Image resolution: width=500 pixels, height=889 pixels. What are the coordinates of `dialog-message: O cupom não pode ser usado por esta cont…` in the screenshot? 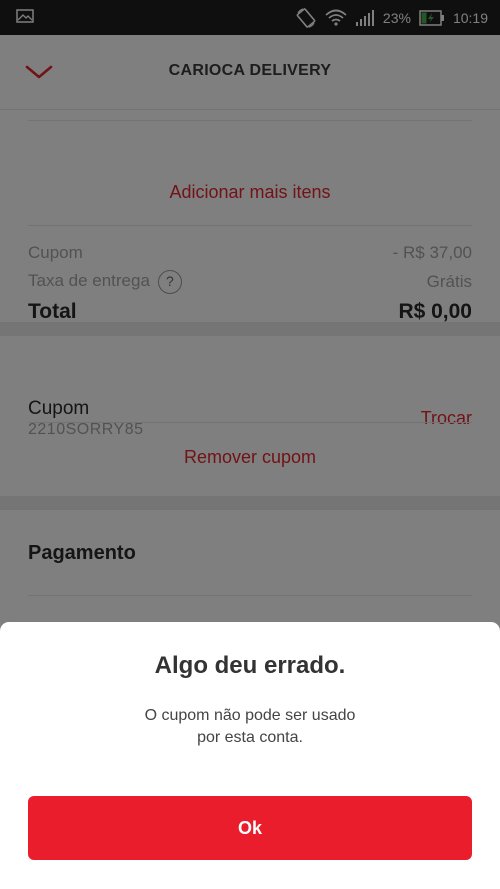 It's located at (250, 727).